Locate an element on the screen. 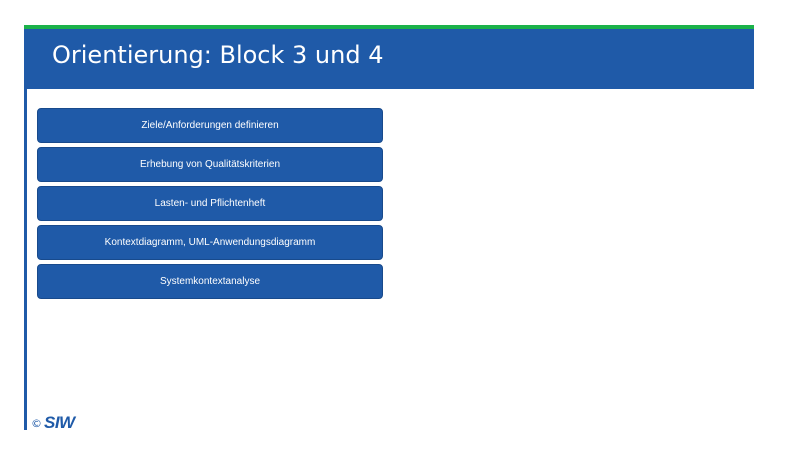  title-bar: Orientierung: Block 3 und 4 is located at coordinates (389, 59).